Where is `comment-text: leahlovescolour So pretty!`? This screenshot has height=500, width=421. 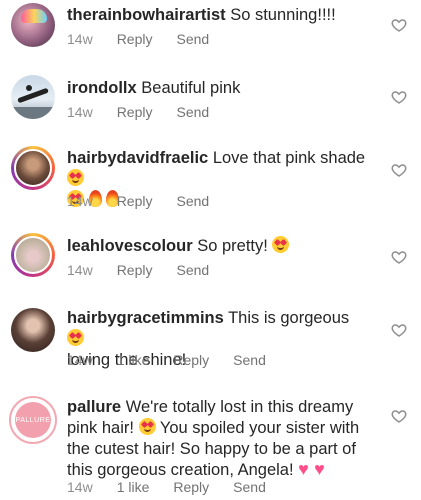
comment-text: leahlovescolour So pretty! is located at coordinates (217, 246).